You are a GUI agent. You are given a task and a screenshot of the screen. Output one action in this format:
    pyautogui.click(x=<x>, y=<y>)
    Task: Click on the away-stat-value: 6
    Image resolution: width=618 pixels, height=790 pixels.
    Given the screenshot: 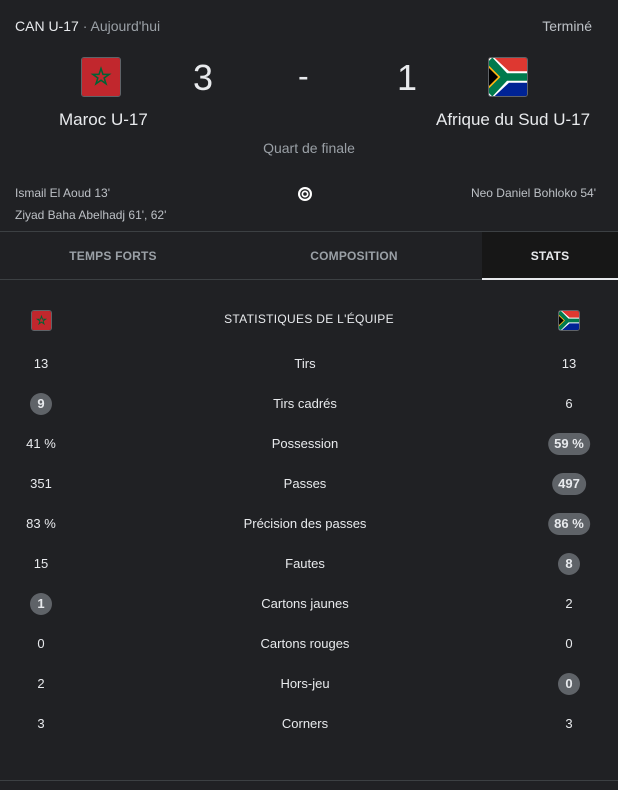 What is the action you would take?
    pyautogui.click(x=569, y=403)
    